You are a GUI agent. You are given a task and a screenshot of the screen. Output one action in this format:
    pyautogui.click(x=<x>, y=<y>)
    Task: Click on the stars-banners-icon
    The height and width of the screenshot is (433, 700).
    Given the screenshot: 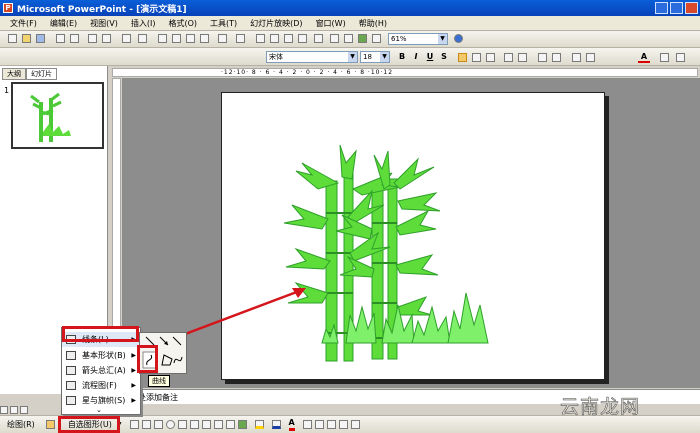 What is the action you would take?
    pyautogui.click(x=71, y=400)
    